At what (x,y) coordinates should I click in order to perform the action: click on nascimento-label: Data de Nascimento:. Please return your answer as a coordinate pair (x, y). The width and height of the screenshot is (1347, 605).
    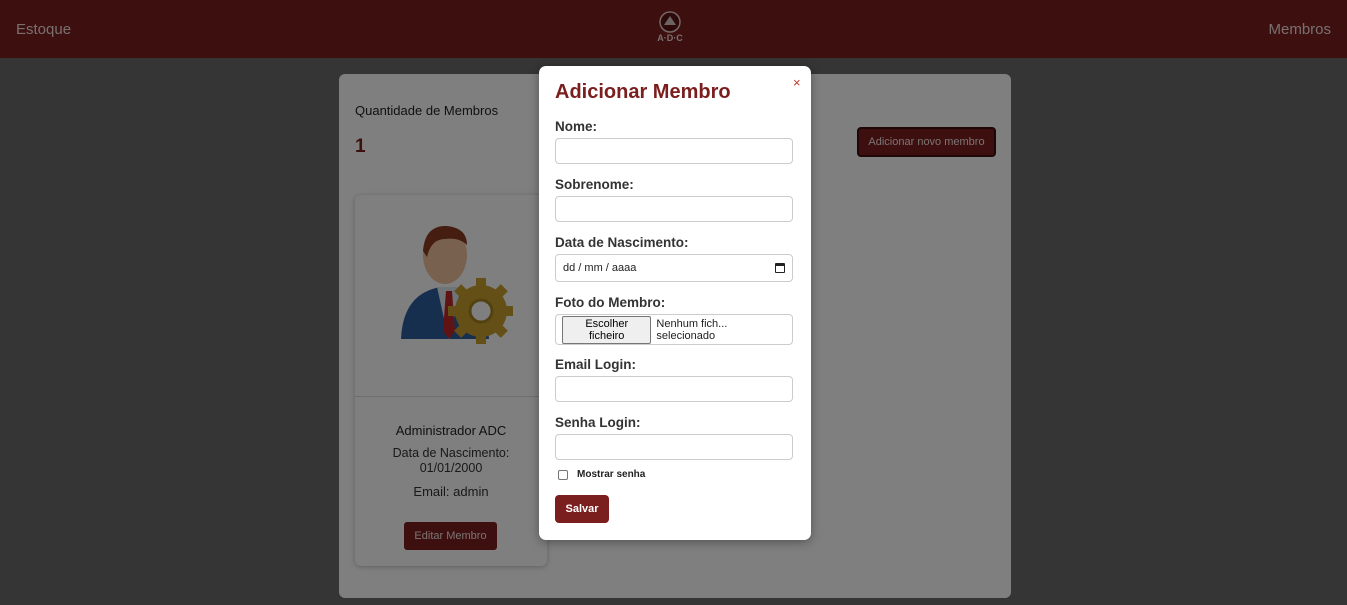
    Looking at the image, I should click on (622, 242).